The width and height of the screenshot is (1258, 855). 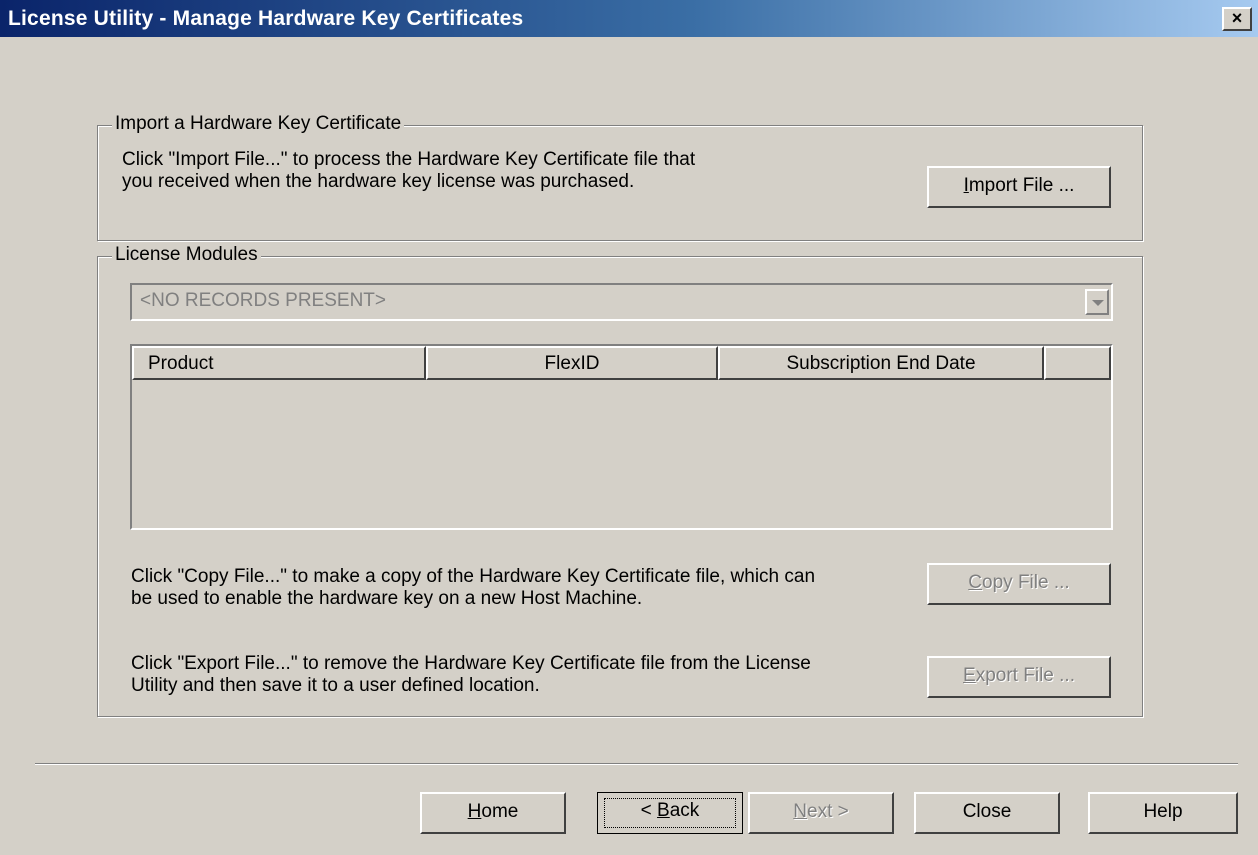 What do you see at coordinates (258, 124) in the screenshot?
I see `import-group-legend: Import a Hardware Key Certificate` at bounding box center [258, 124].